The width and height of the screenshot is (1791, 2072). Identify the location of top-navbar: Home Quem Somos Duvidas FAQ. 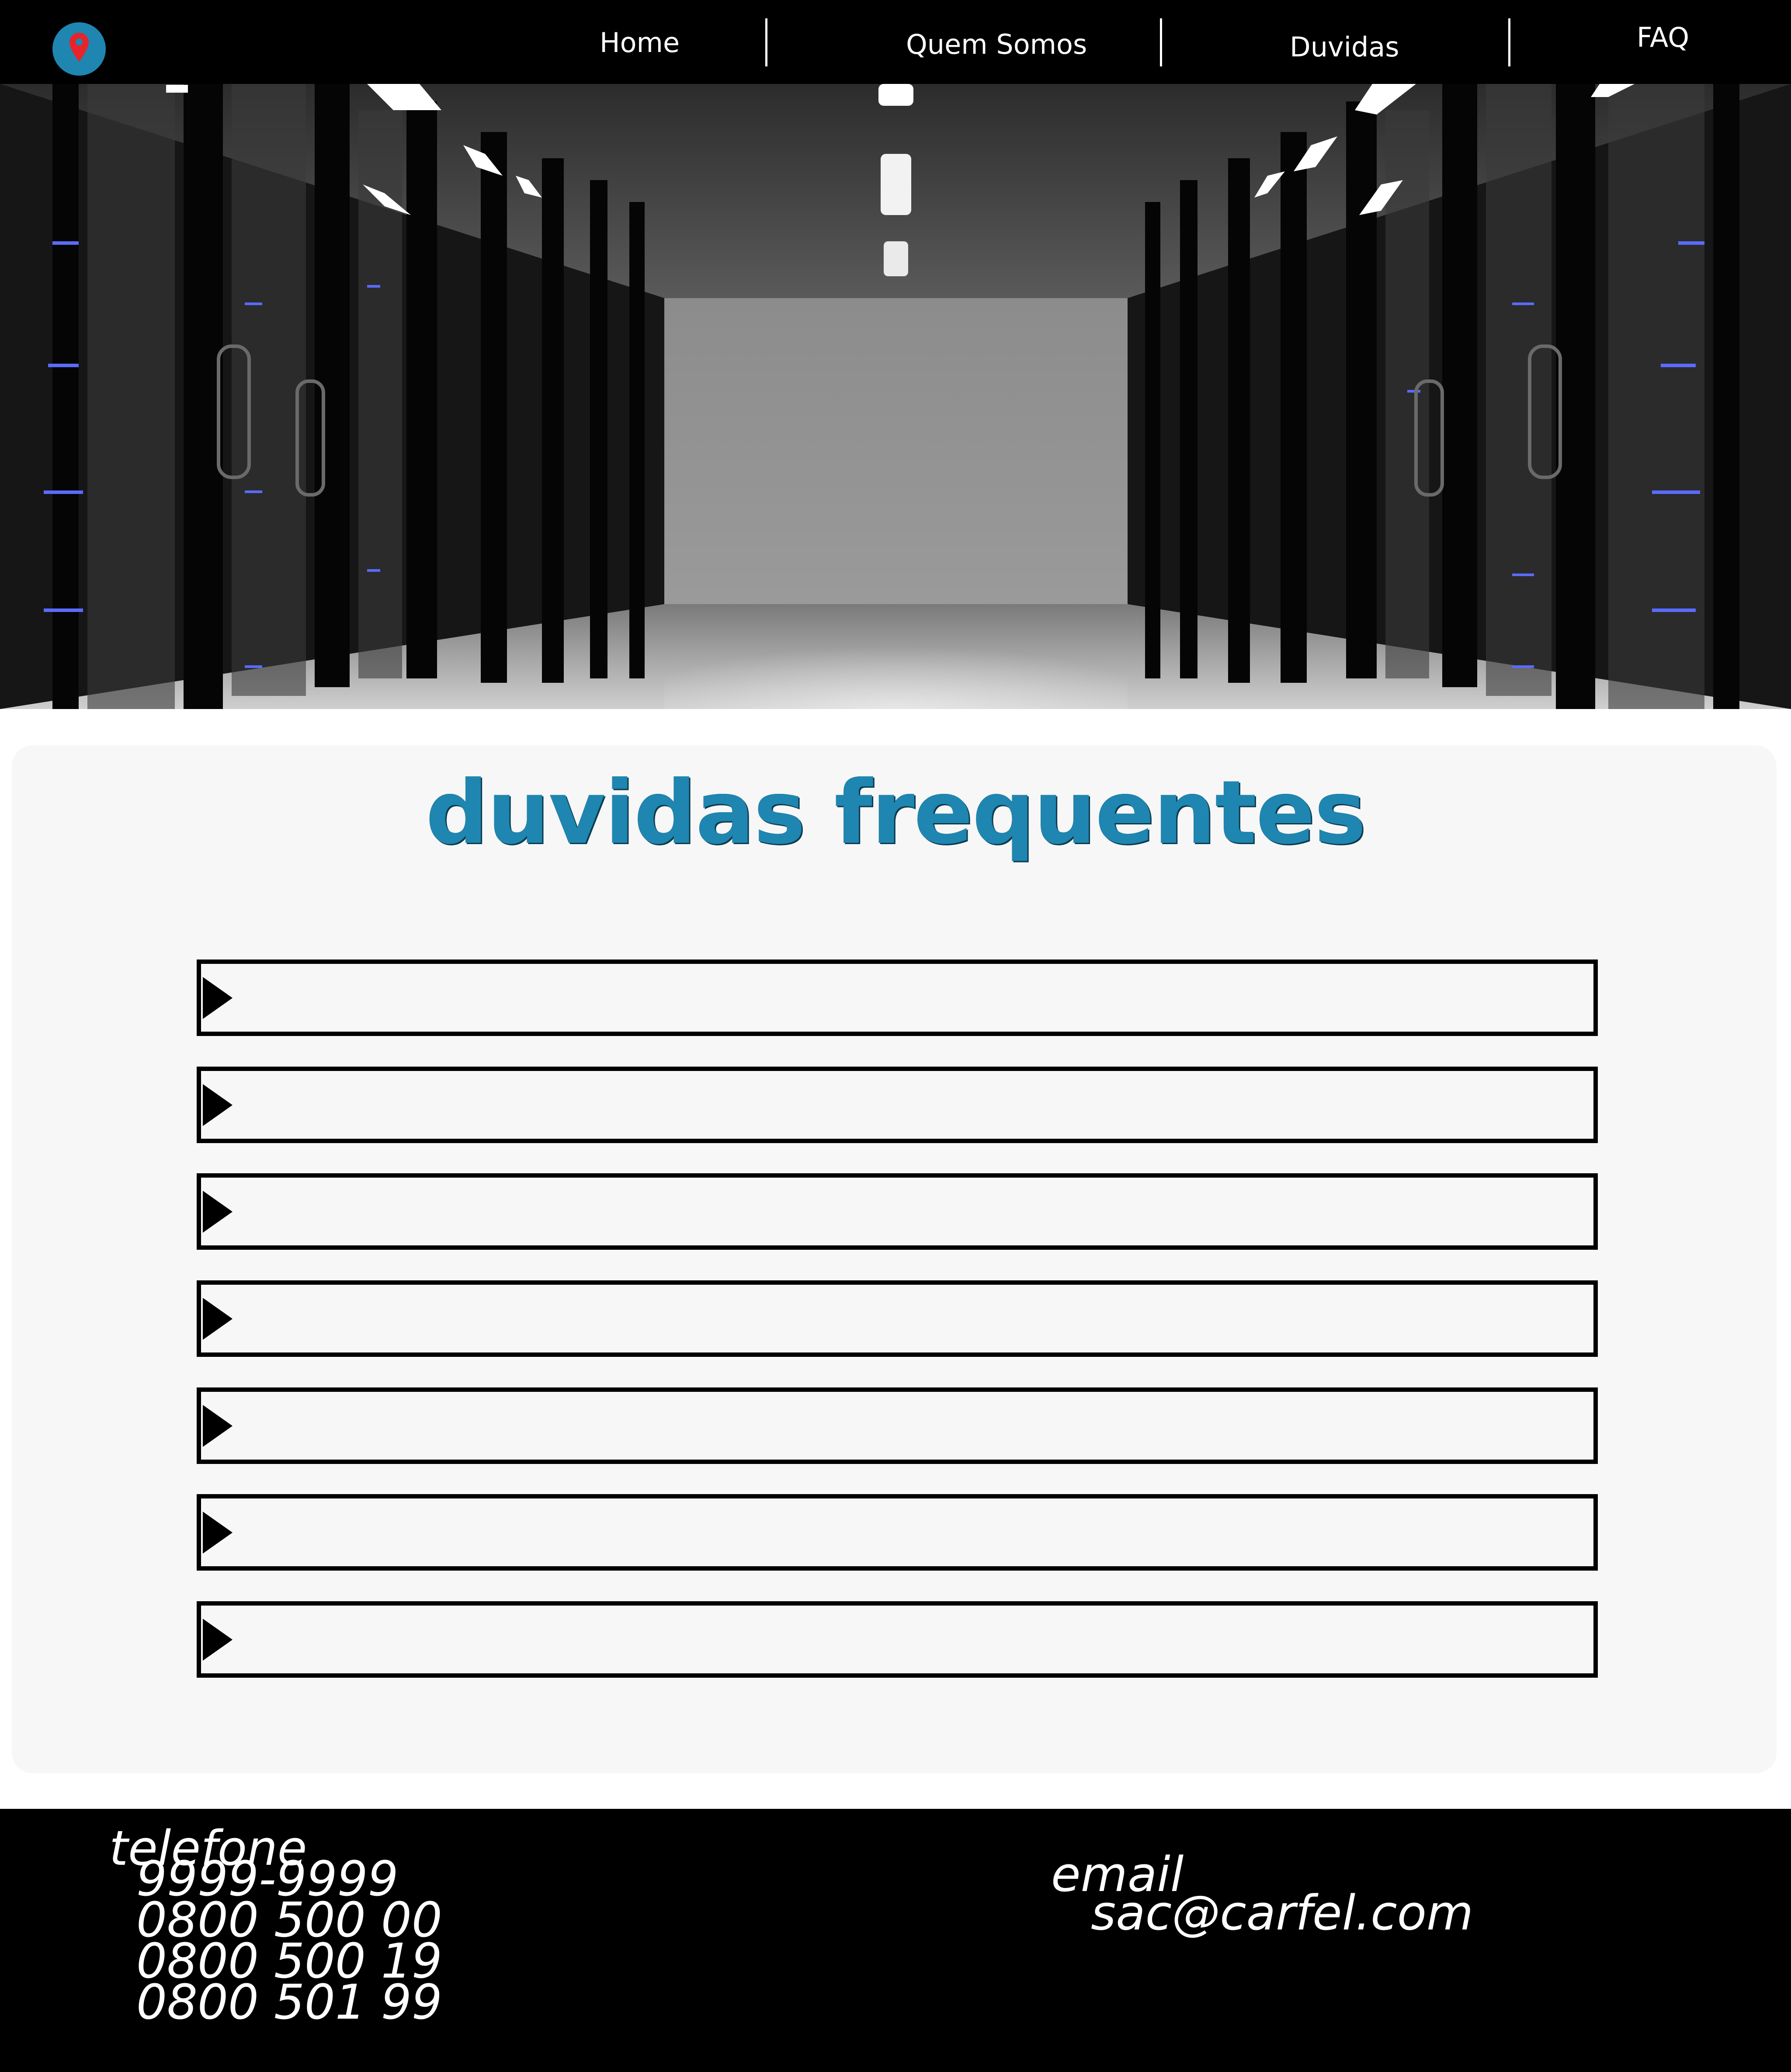
(895, 42).